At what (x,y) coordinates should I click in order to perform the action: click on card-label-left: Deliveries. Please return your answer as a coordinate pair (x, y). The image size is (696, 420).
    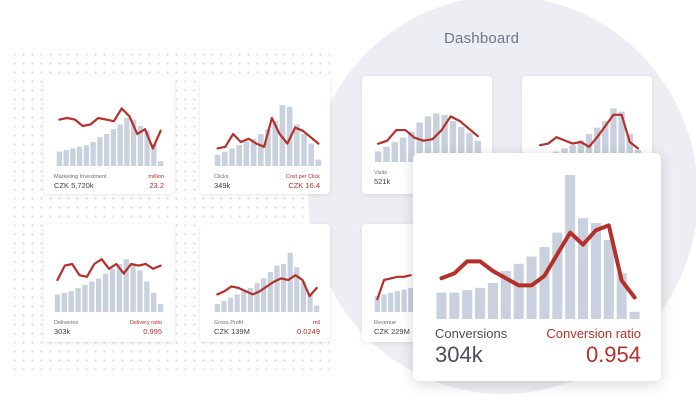
    Looking at the image, I should click on (66, 323).